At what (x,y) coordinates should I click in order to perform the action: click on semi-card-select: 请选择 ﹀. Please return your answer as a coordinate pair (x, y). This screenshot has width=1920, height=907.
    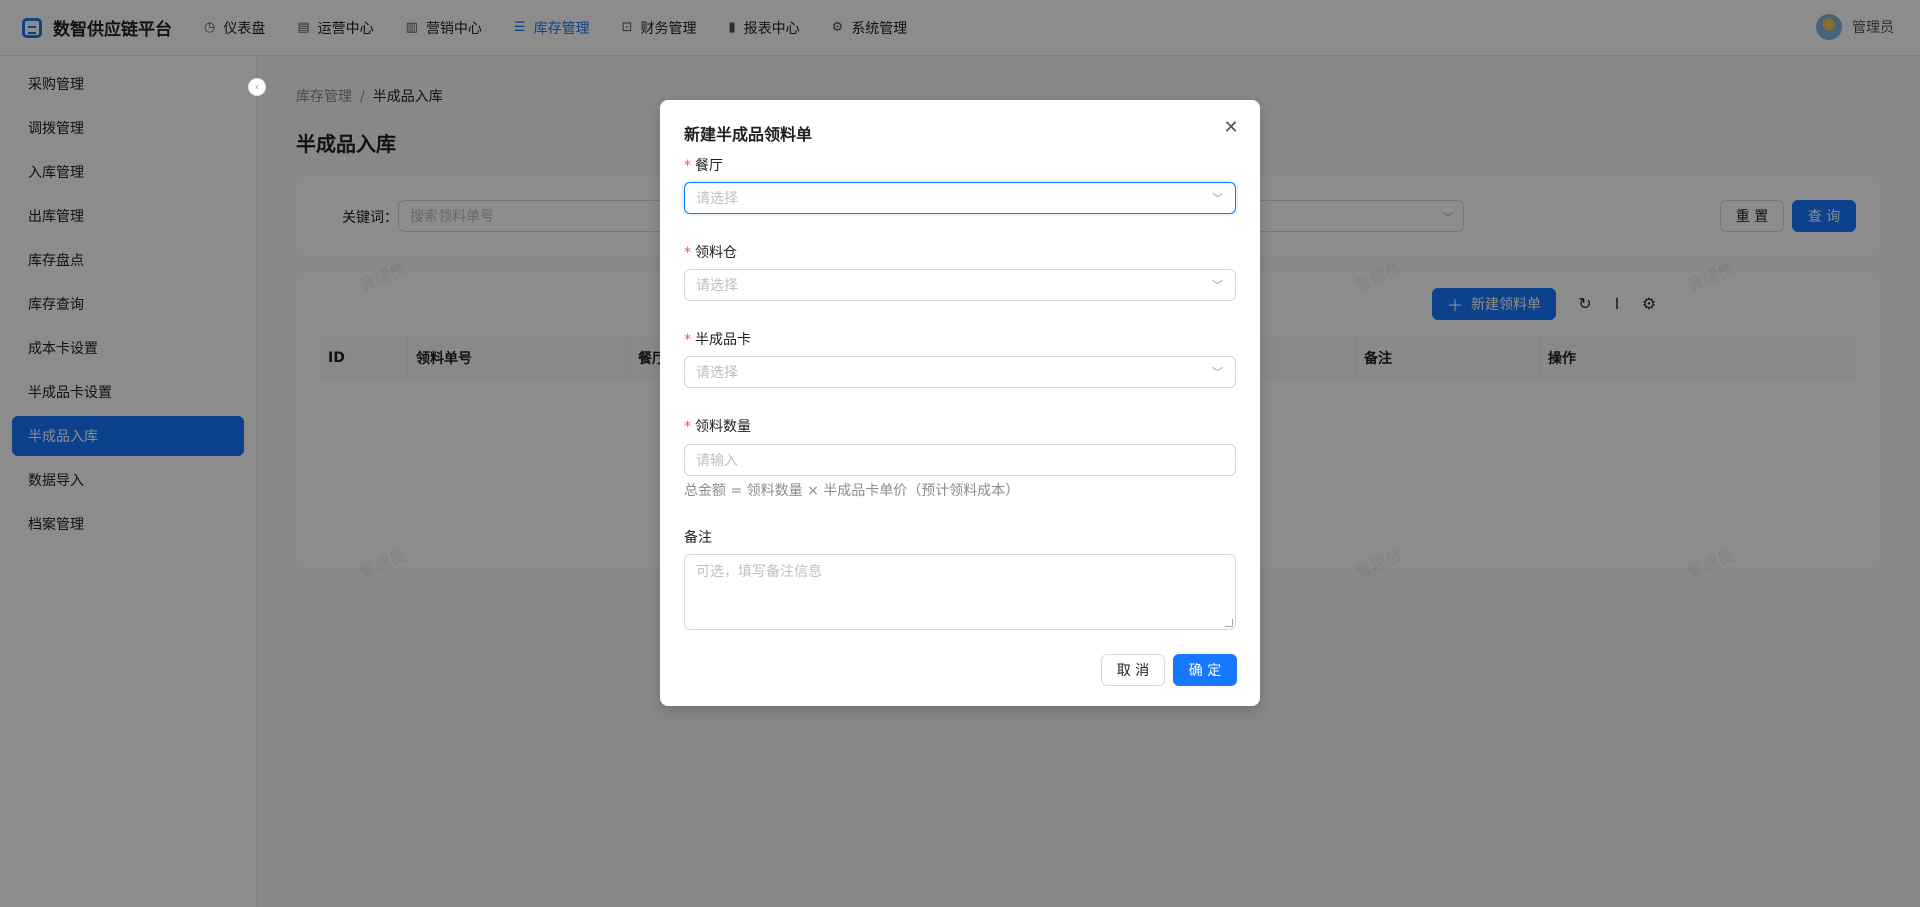
    Looking at the image, I should click on (960, 372).